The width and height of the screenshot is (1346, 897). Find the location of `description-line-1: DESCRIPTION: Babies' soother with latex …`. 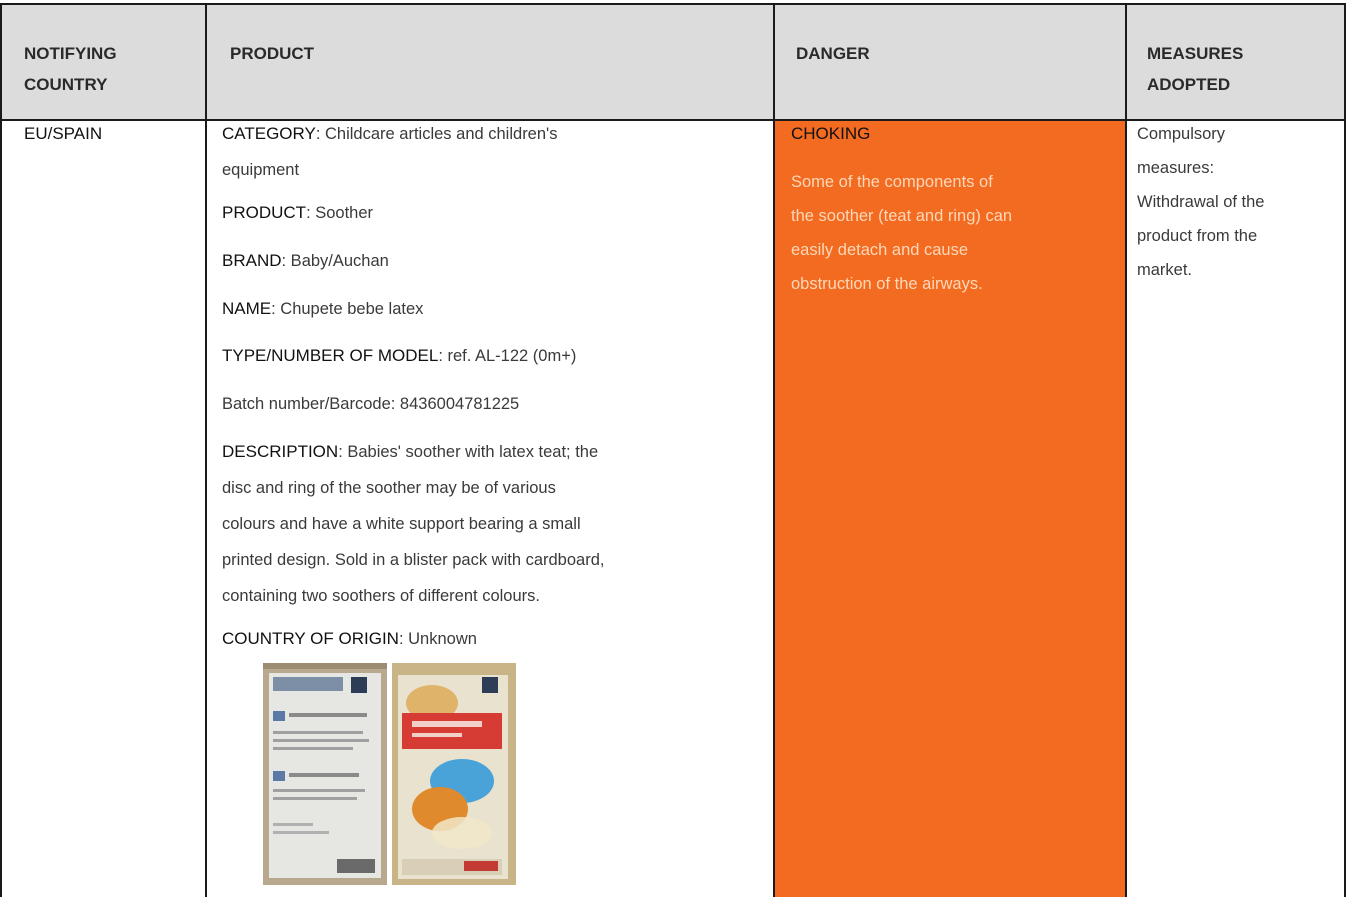

description-line-1: DESCRIPTION: Babies' soother with latex … is located at coordinates (410, 451).